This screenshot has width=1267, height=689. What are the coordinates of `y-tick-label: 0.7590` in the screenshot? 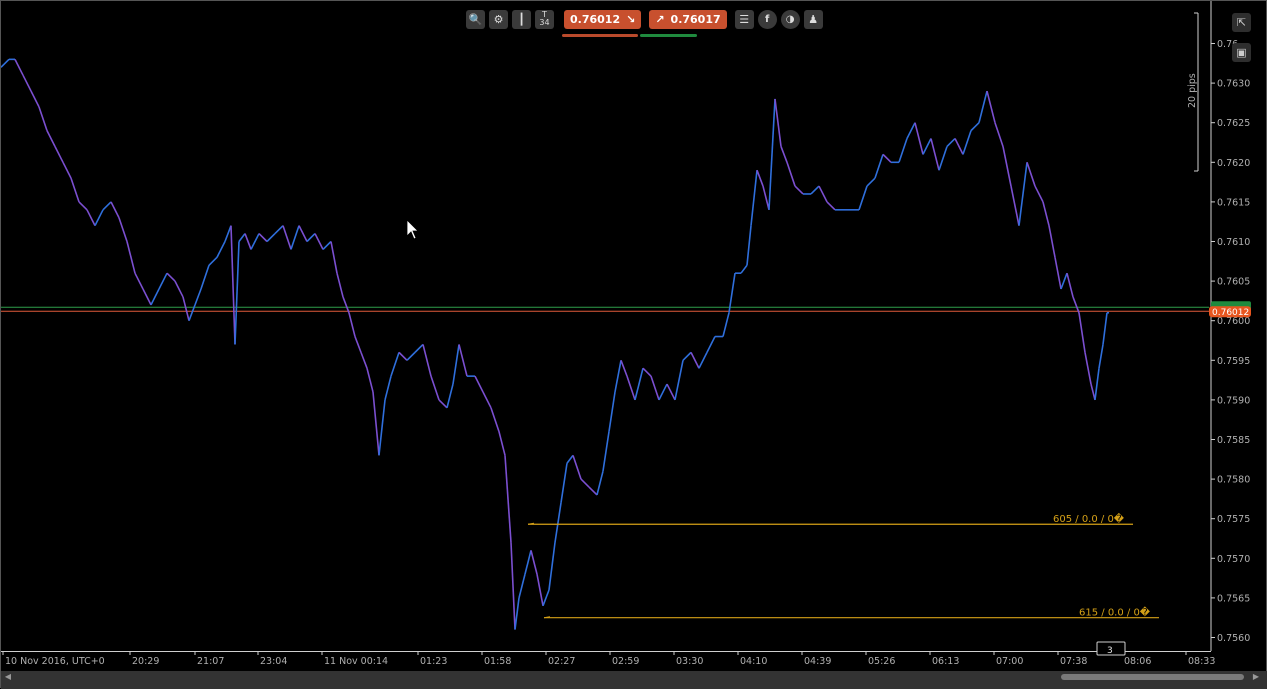 It's located at (1233, 400).